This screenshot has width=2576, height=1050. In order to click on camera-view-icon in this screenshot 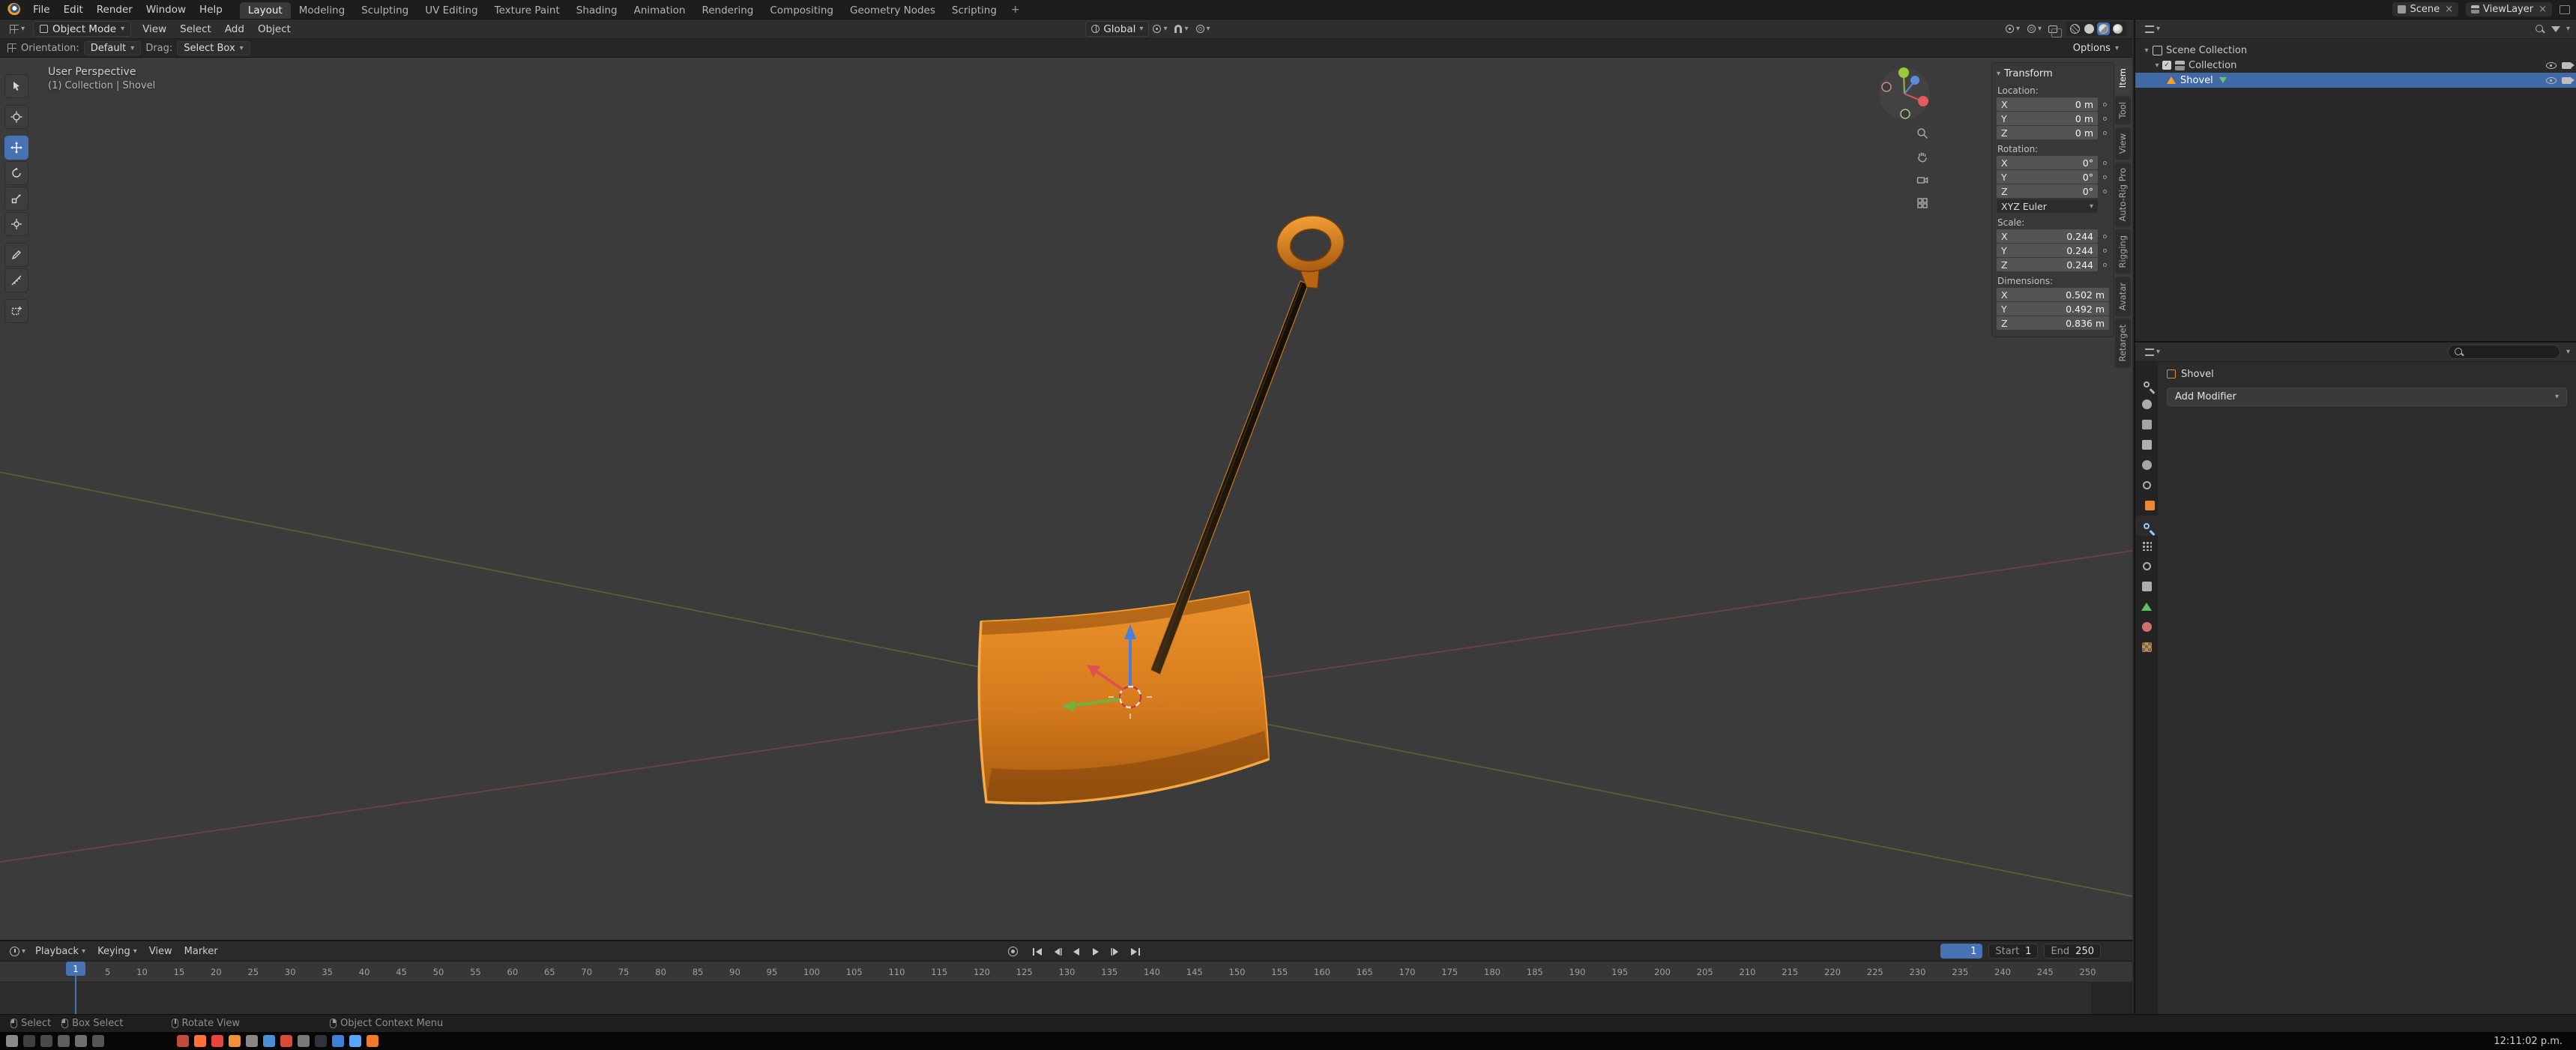, I will do `click(1923, 180)`.